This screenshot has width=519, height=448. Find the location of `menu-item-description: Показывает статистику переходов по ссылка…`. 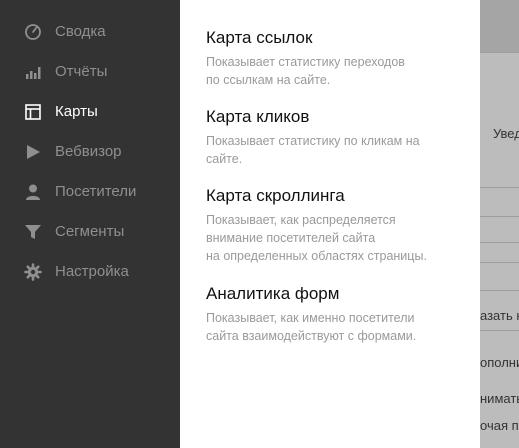

menu-item-description: Показывает статистику переходов по ссылка… is located at coordinates (336, 71).